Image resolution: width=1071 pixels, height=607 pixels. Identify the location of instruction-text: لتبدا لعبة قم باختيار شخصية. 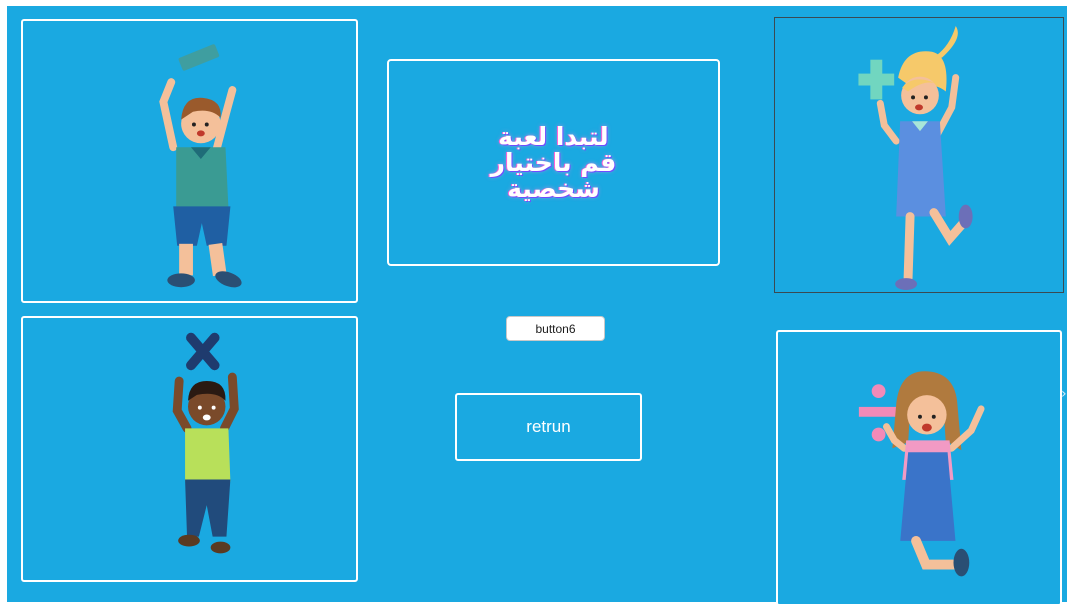
(554, 162).